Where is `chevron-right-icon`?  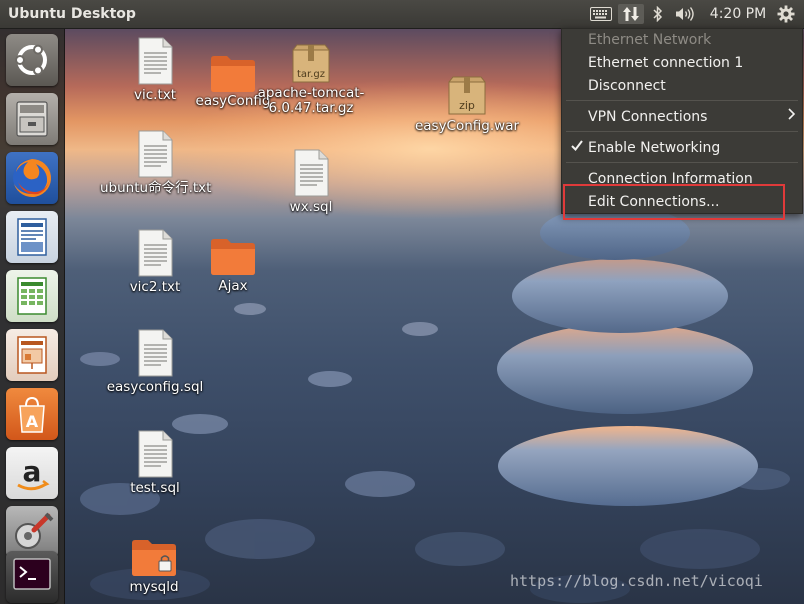 chevron-right-icon is located at coordinates (792, 116).